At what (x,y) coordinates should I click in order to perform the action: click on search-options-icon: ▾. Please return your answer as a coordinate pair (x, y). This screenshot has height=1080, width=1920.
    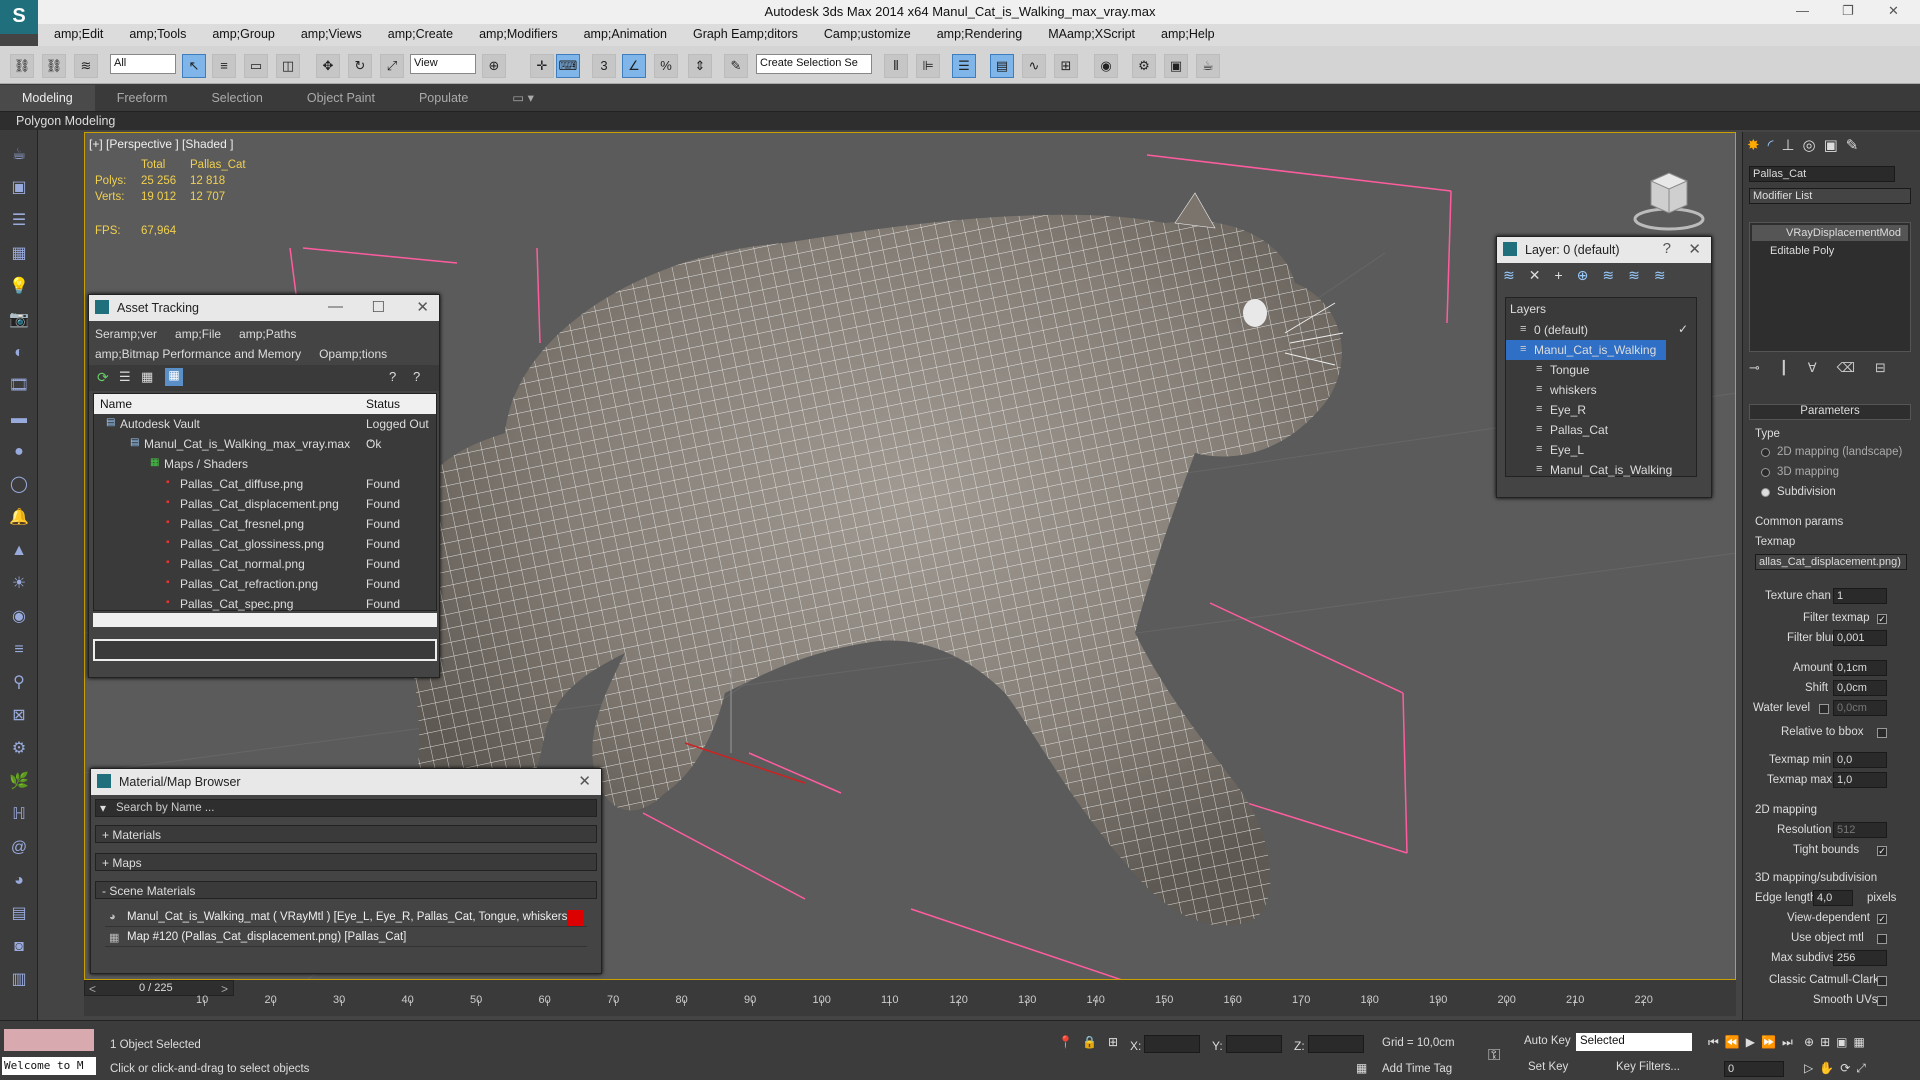
    Looking at the image, I should click on (103, 808).